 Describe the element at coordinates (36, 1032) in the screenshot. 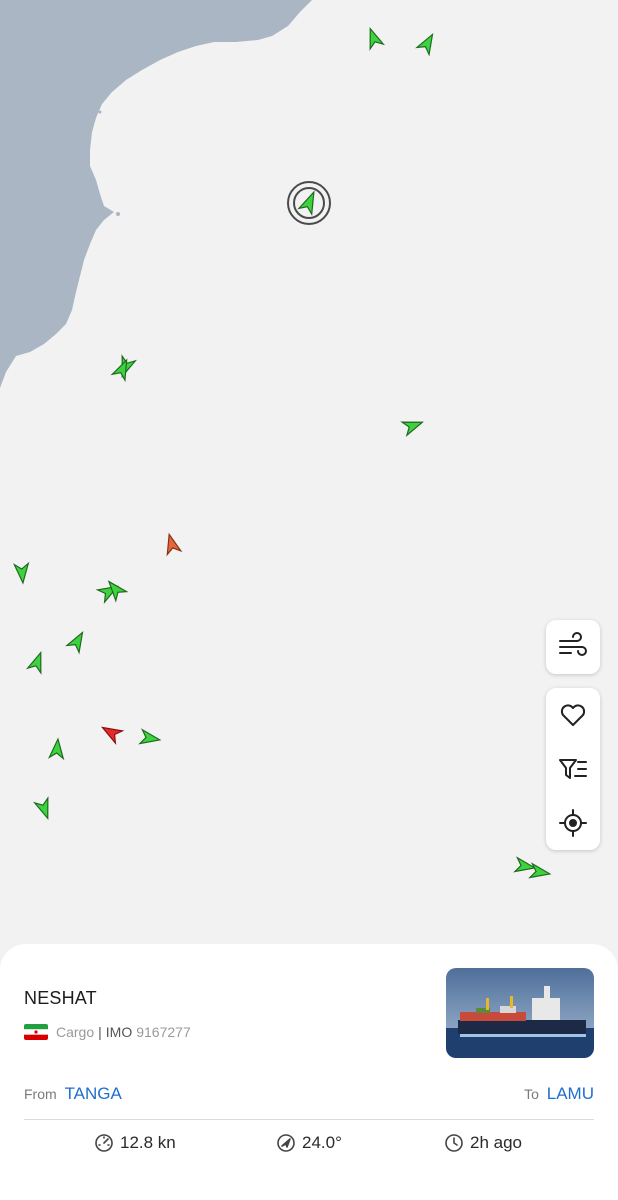

I see `iran-flag-icon` at that location.